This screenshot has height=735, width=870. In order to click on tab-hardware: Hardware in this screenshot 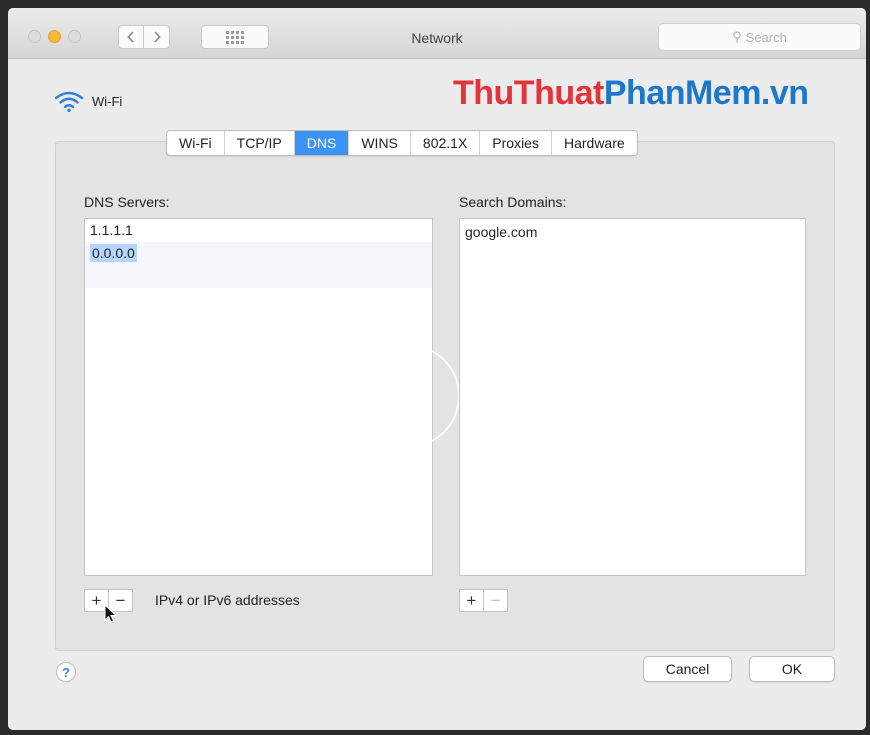, I will do `click(594, 143)`.